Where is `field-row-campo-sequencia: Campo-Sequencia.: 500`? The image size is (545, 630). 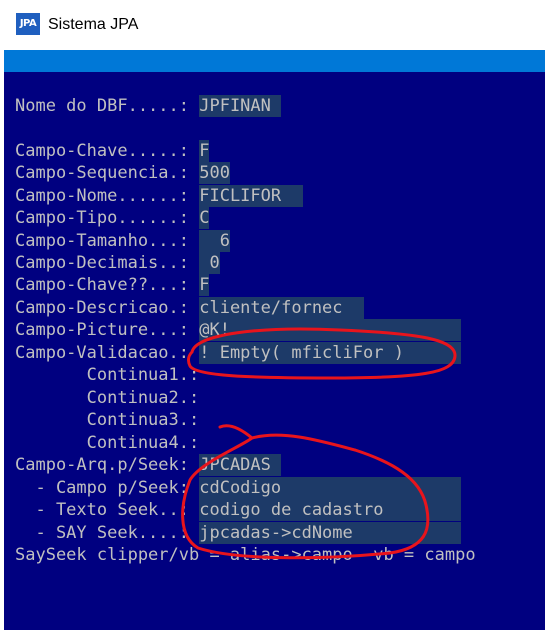
field-row-campo-sequencia: Campo-Sequencia.: 500 is located at coordinates (122, 173).